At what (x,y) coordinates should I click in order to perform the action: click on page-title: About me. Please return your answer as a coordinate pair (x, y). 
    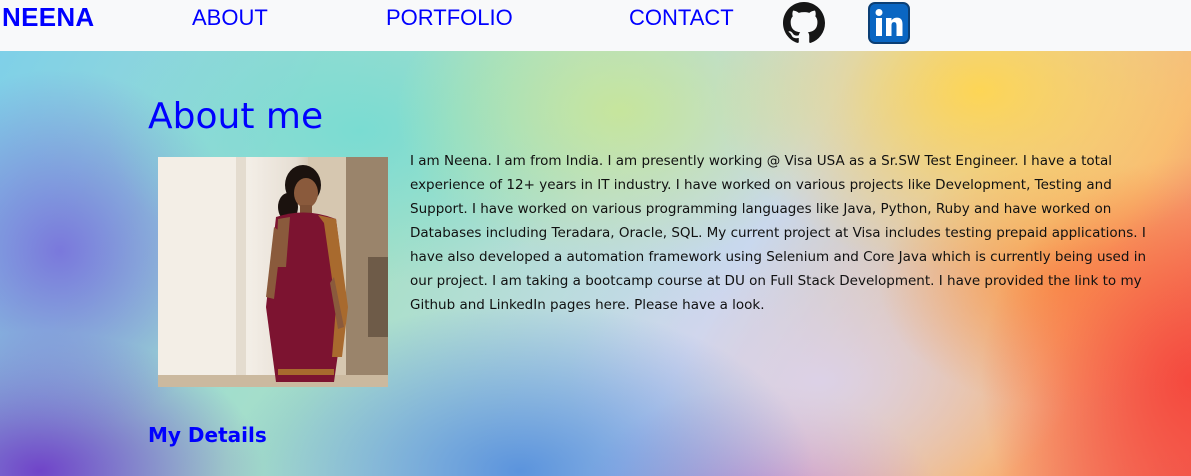
    Looking at the image, I should click on (236, 116).